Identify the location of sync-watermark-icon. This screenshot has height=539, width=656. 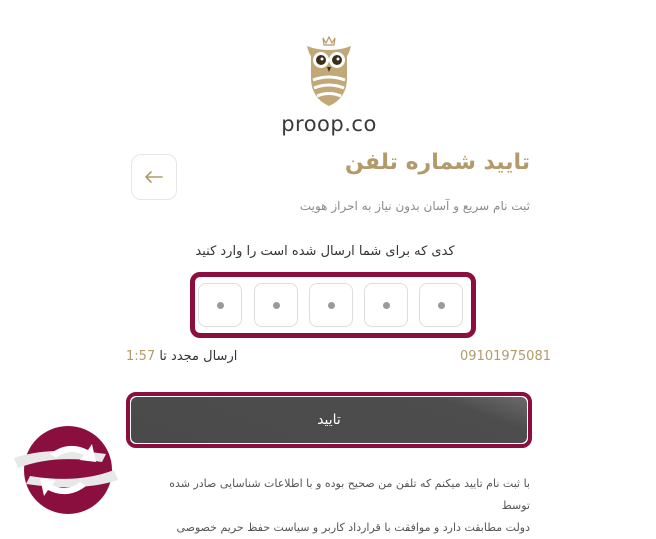
(66, 470).